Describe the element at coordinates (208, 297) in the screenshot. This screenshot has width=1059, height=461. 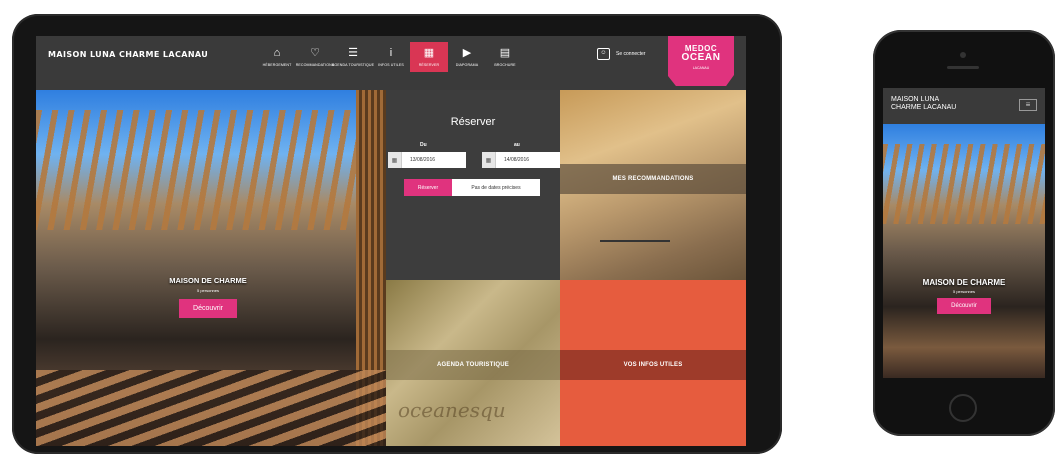
I see `hero-caption: MAISON DE CHARME 5 personnes Découvrir` at that location.